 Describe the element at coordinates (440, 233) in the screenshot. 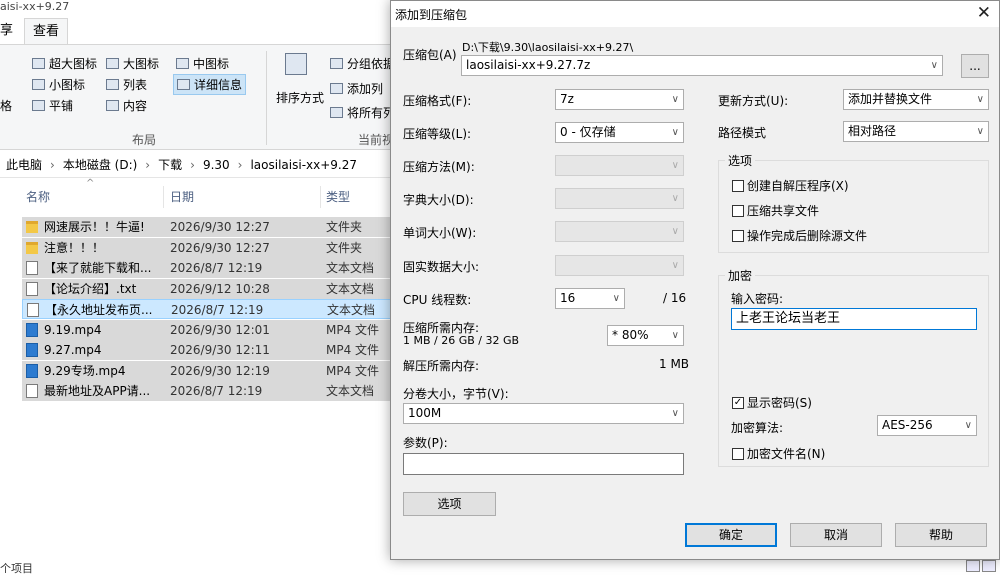

I see `word-label: 单词大小(W):` at that location.